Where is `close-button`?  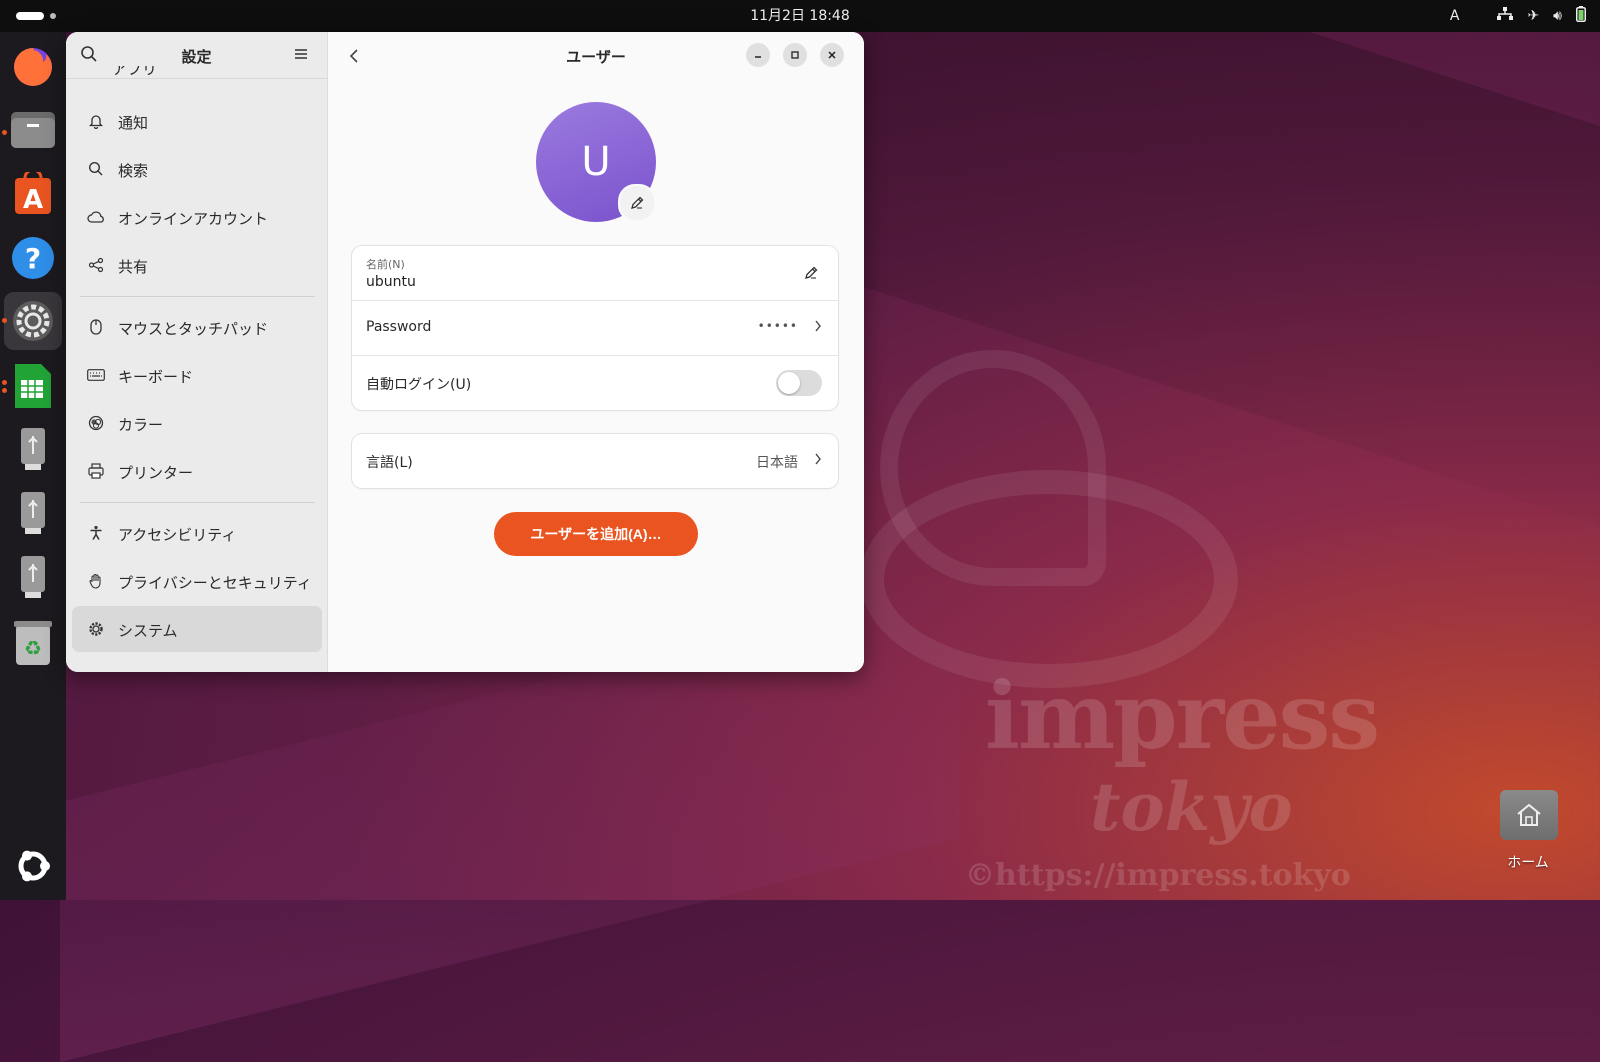 close-button is located at coordinates (832, 55).